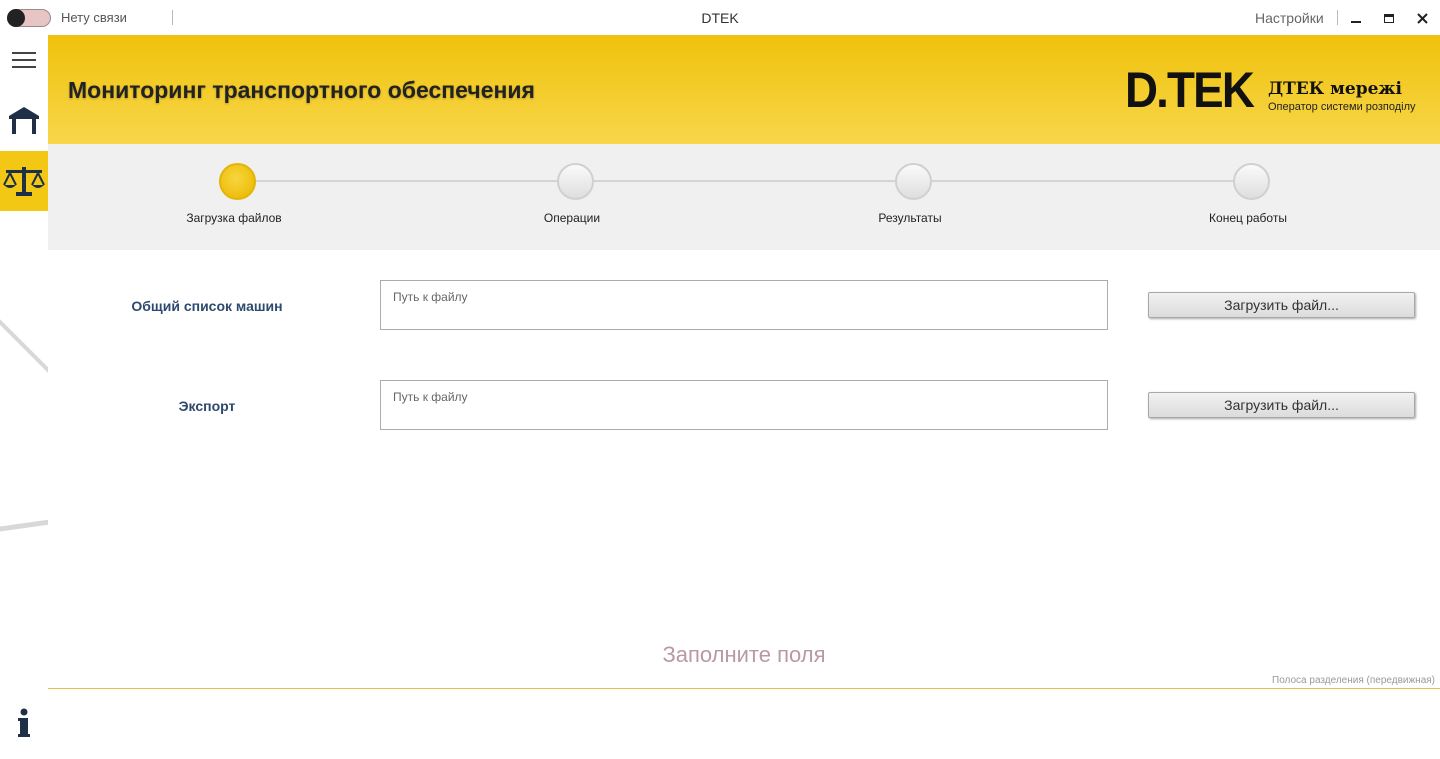 The height and width of the screenshot is (759, 1440). I want to click on dtek-logo: D.TEK, so click(1190, 88).